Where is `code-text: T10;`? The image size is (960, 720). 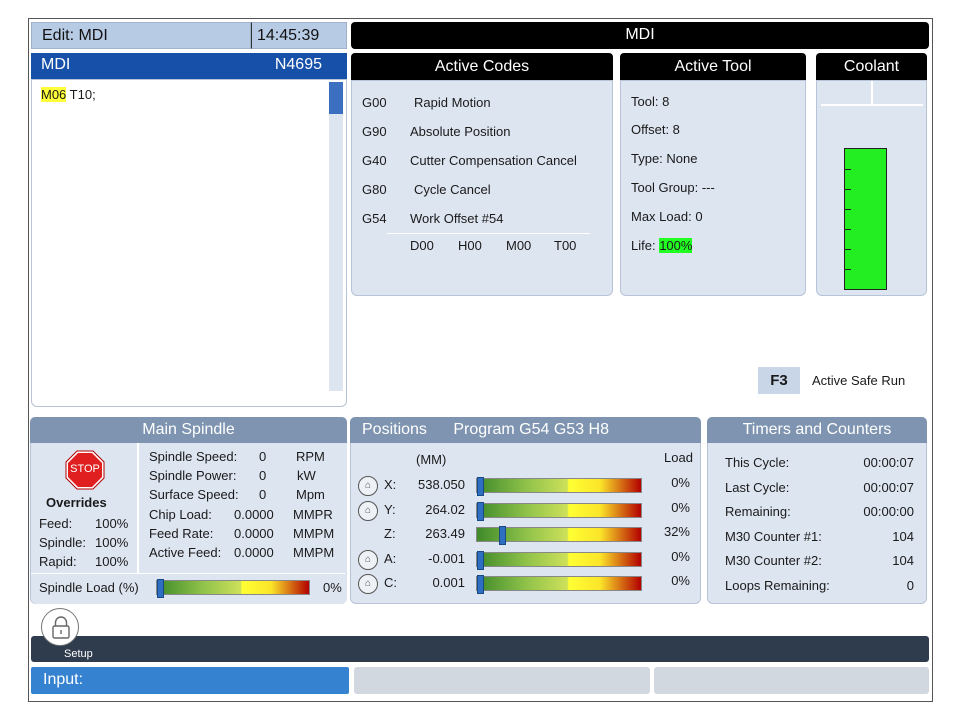 code-text: T10; is located at coordinates (81, 94).